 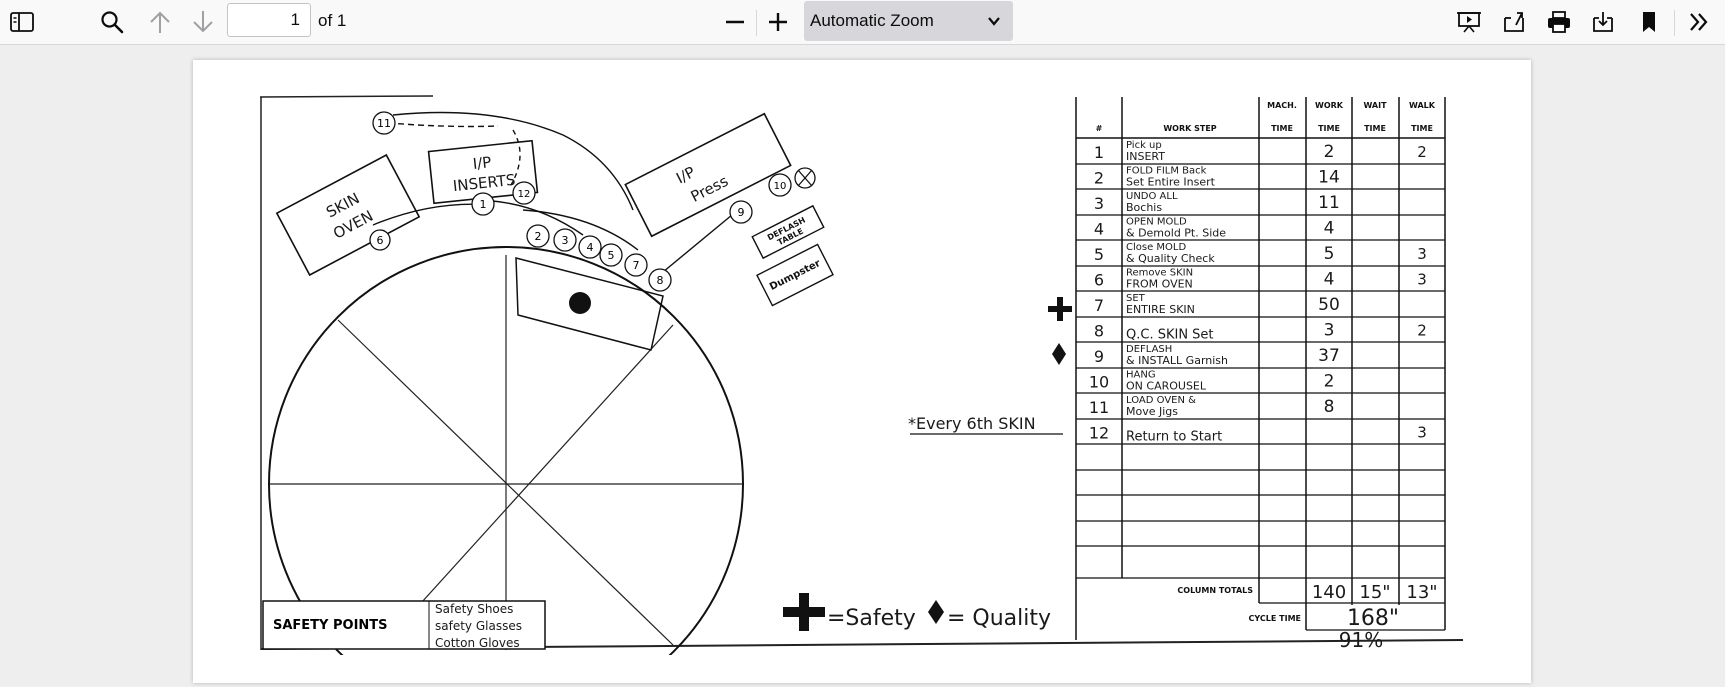 What do you see at coordinates (1422, 331) in the screenshot?
I see `row-walk-time: 2` at bounding box center [1422, 331].